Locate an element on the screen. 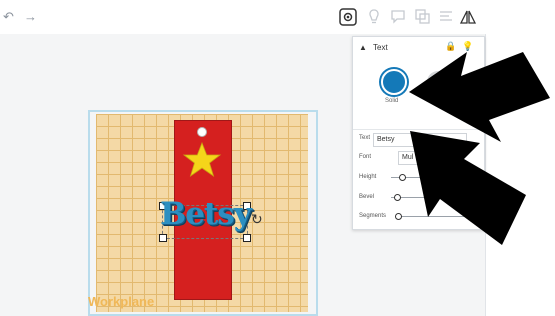  betsy-text-object: Betsy is located at coordinates (206, 214).